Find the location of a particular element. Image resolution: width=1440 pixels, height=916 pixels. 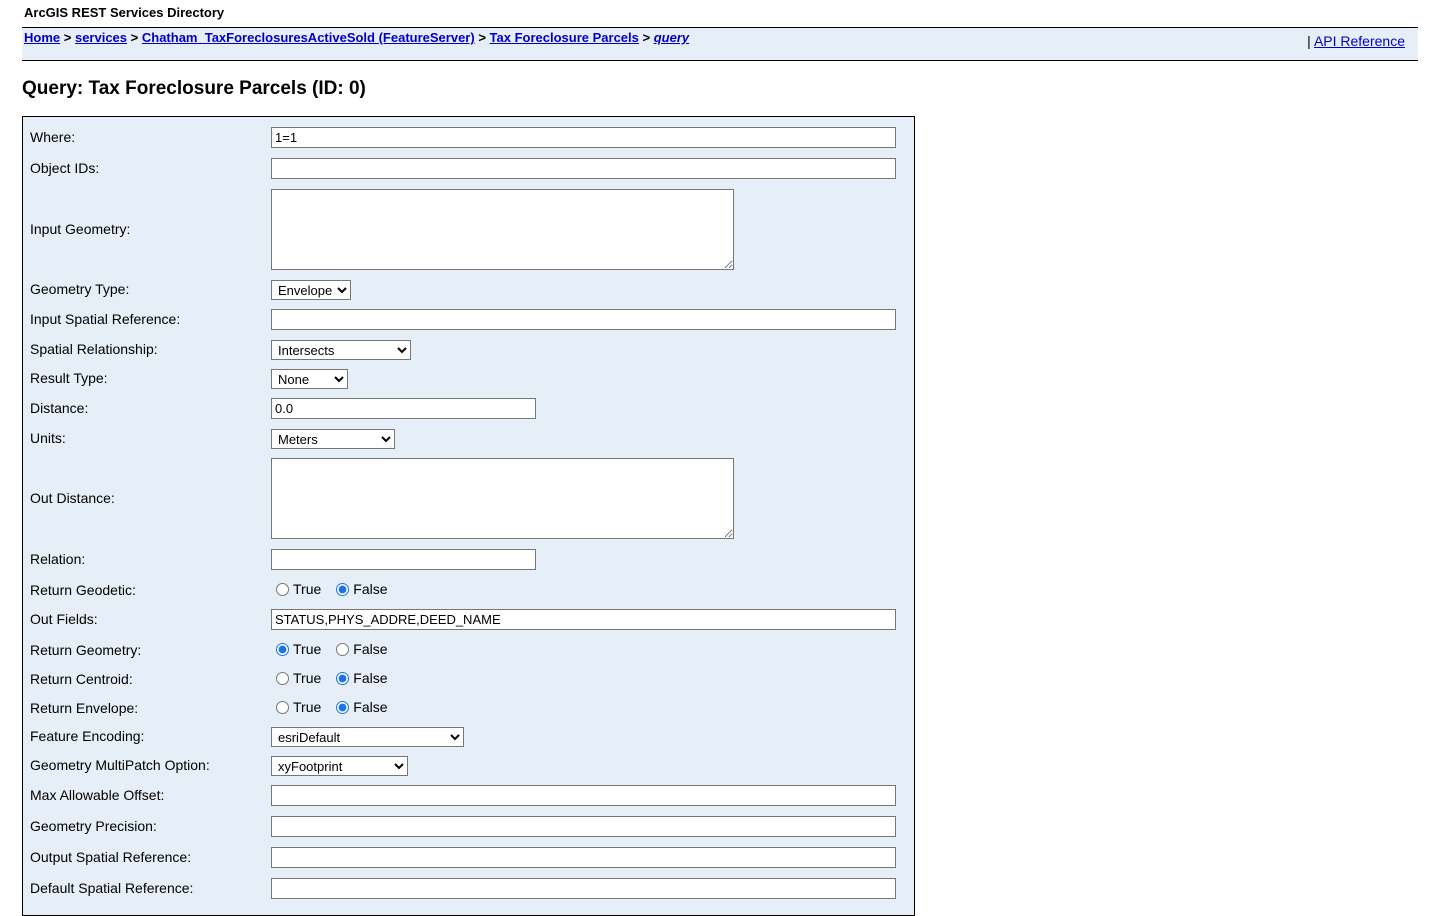

multipatch-select: xyFootprint is located at coordinates (339, 766).